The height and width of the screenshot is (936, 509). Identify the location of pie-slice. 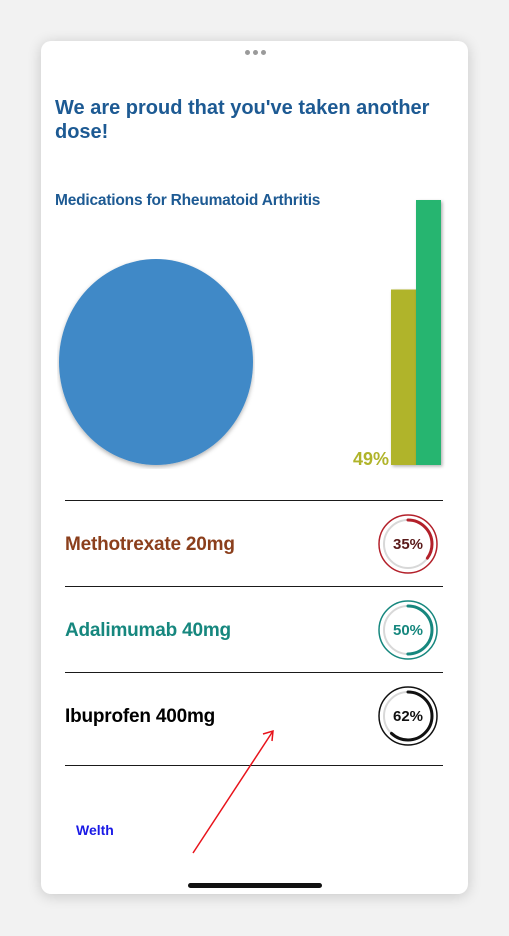
(156, 362).